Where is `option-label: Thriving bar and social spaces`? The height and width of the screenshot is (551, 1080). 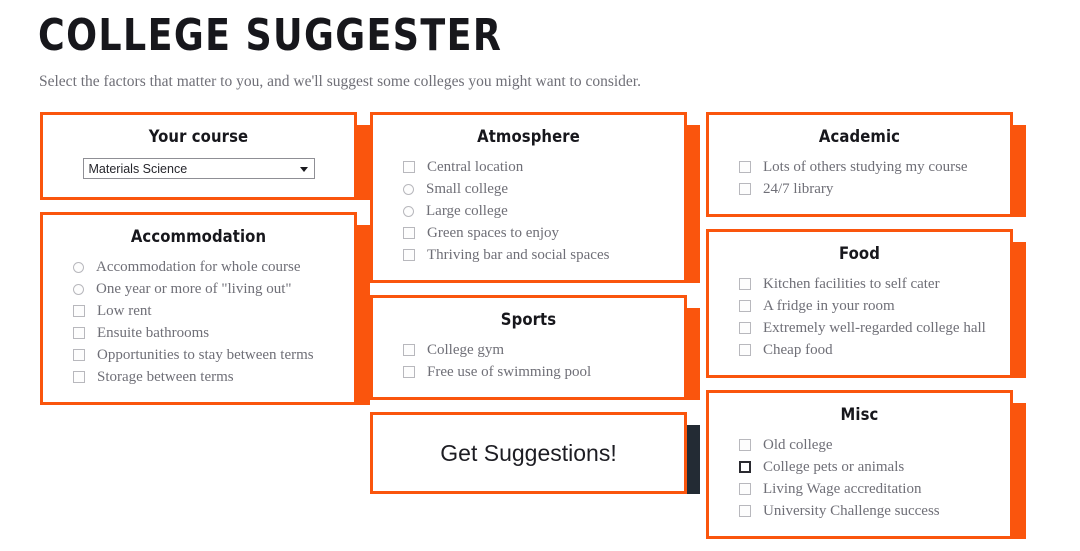 option-label: Thriving bar and social spaces is located at coordinates (518, 255).